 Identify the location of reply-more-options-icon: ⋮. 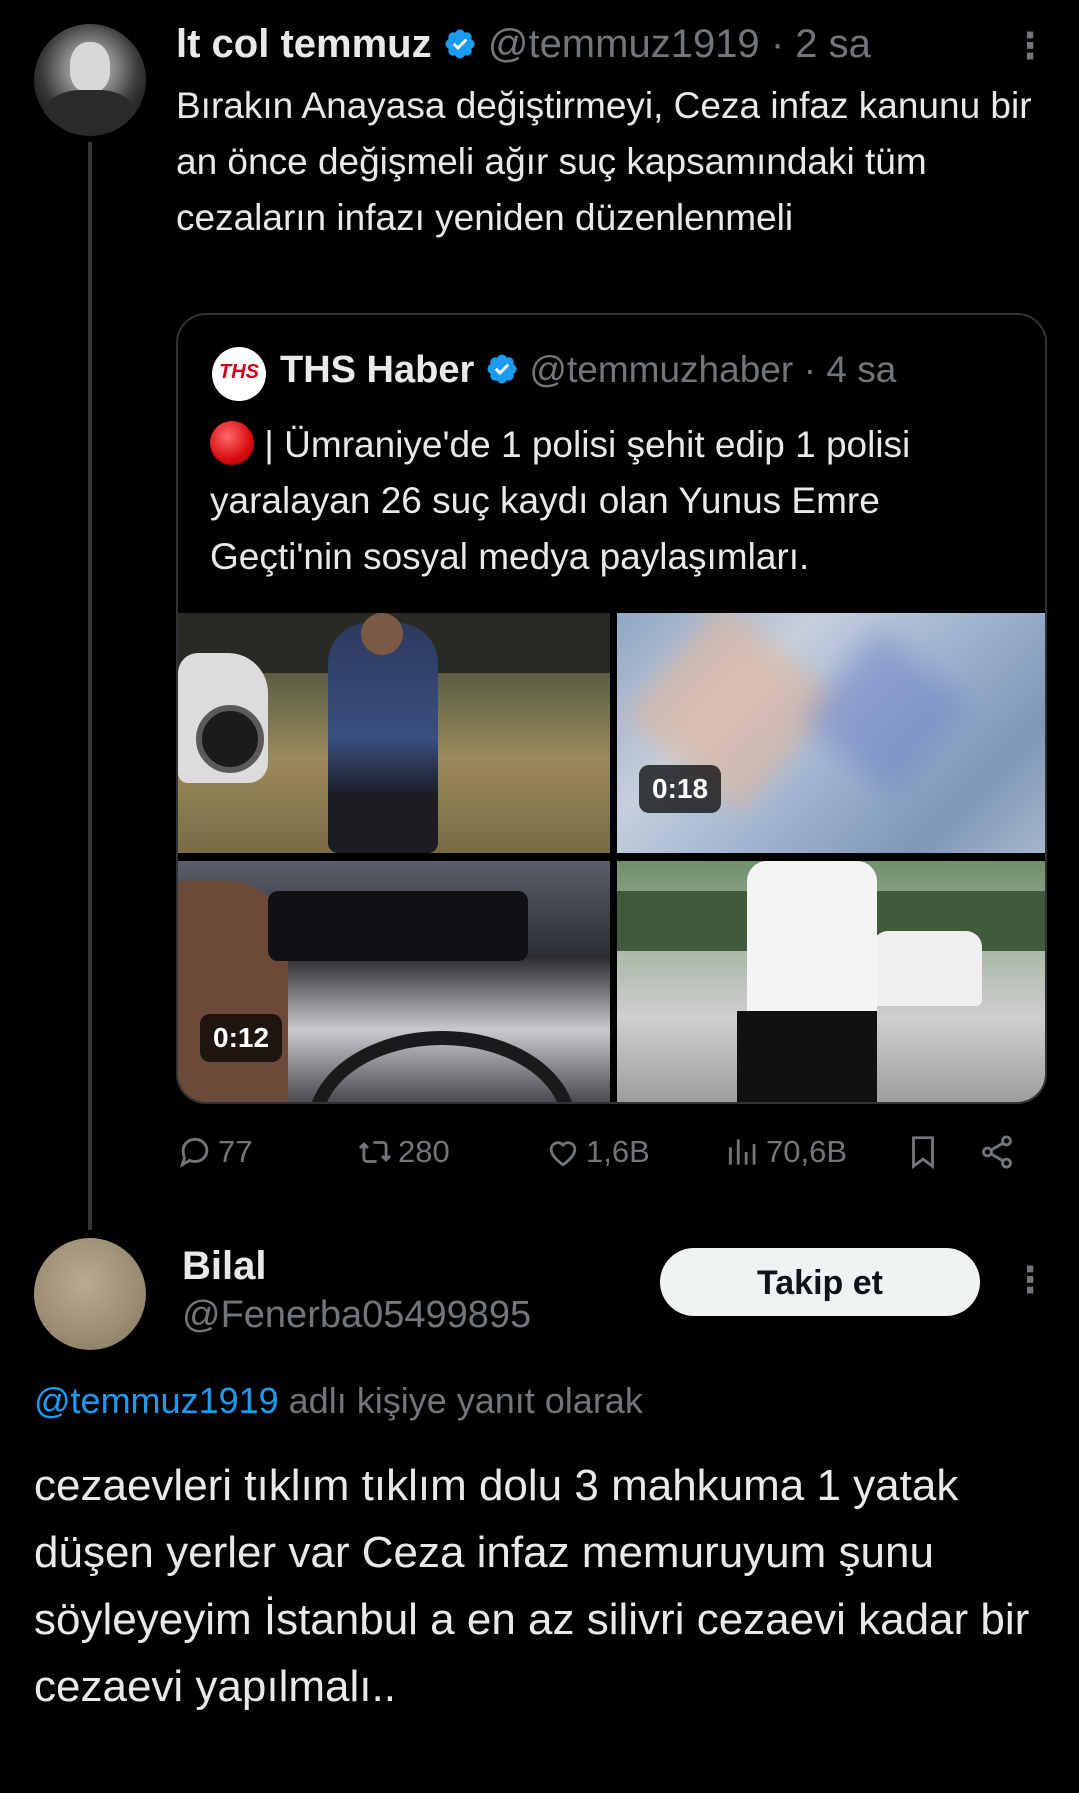
(1030, 1280).